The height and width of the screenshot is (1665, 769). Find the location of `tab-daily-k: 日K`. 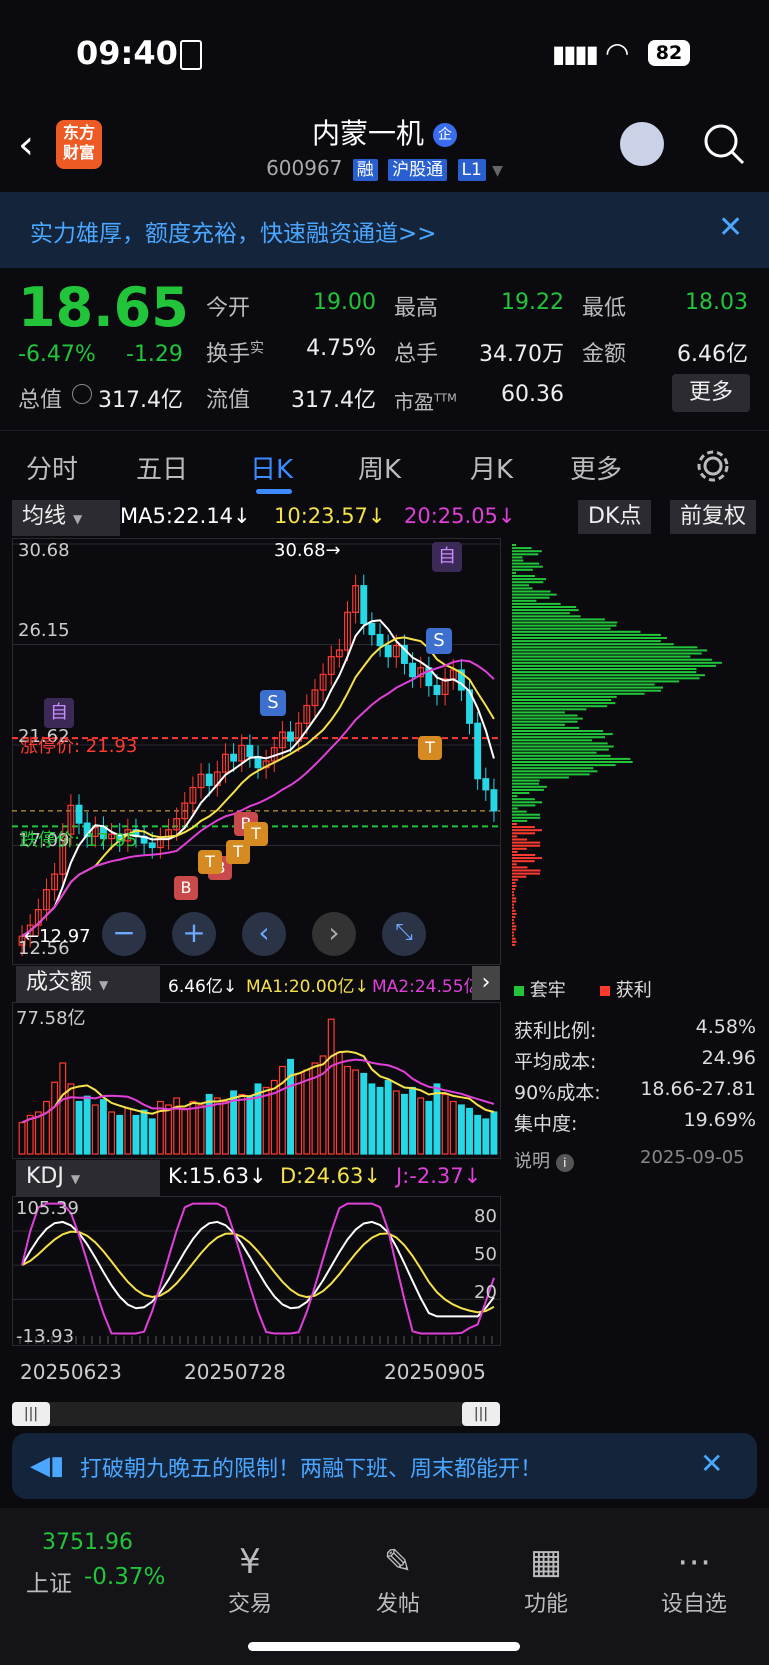

tab-daily-k: 日K is located at coordinates (271, 467).